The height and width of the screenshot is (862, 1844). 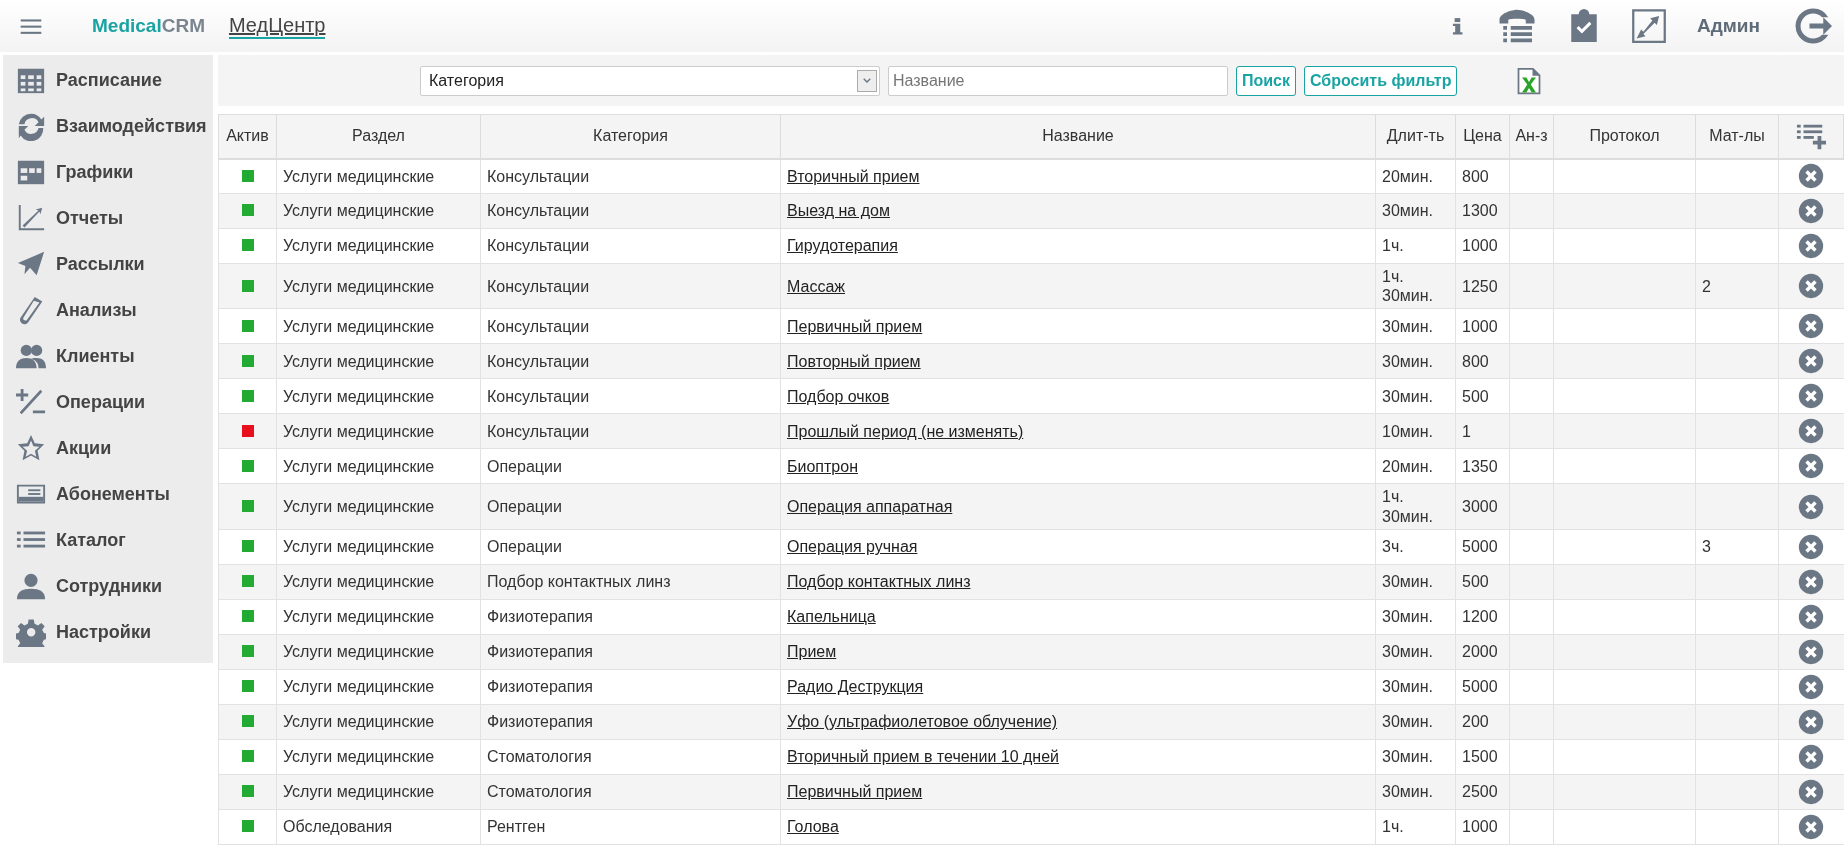 What do you see at coordinates (1728, 26) in the screenshot?
I see `user-name: Админ` at bounding box center [1728, 26].